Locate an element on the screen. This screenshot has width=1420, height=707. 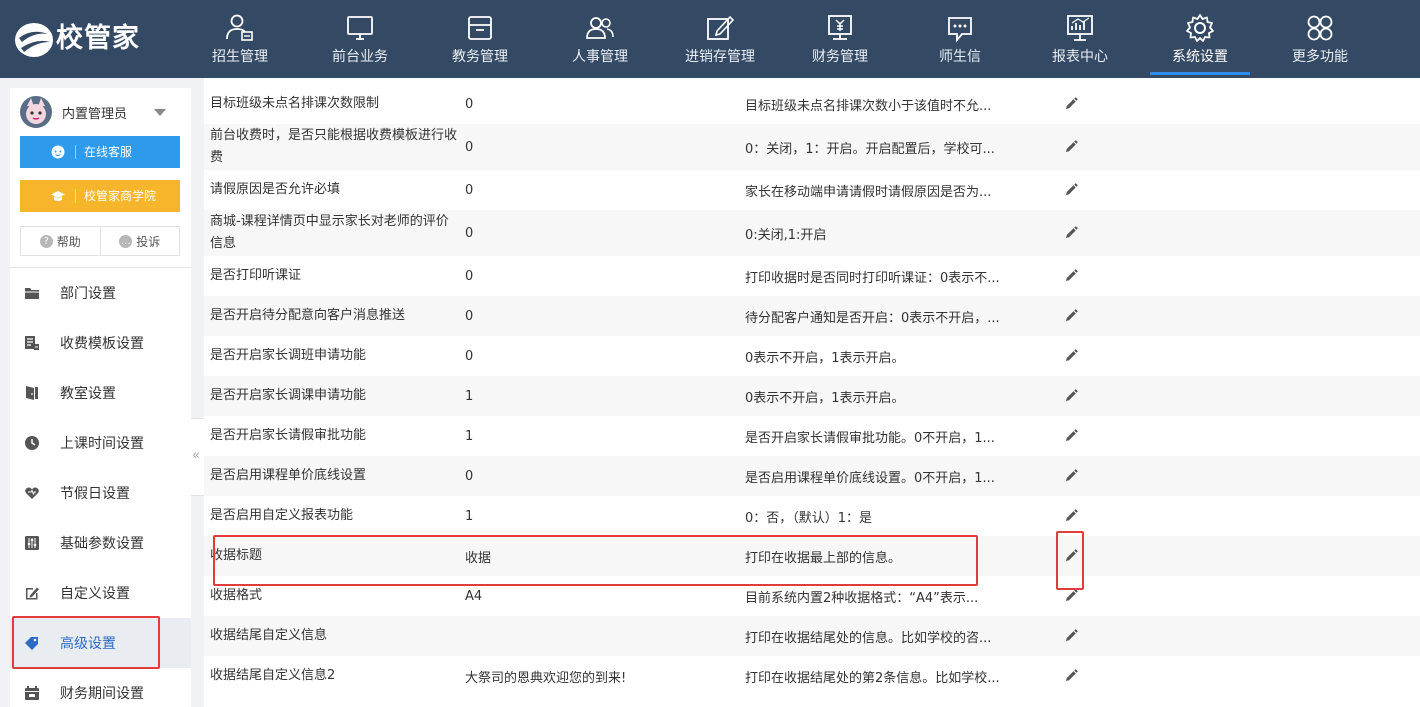
sidebar-menu-item-6: 自定义设置 is located at coordinates (100, 593).